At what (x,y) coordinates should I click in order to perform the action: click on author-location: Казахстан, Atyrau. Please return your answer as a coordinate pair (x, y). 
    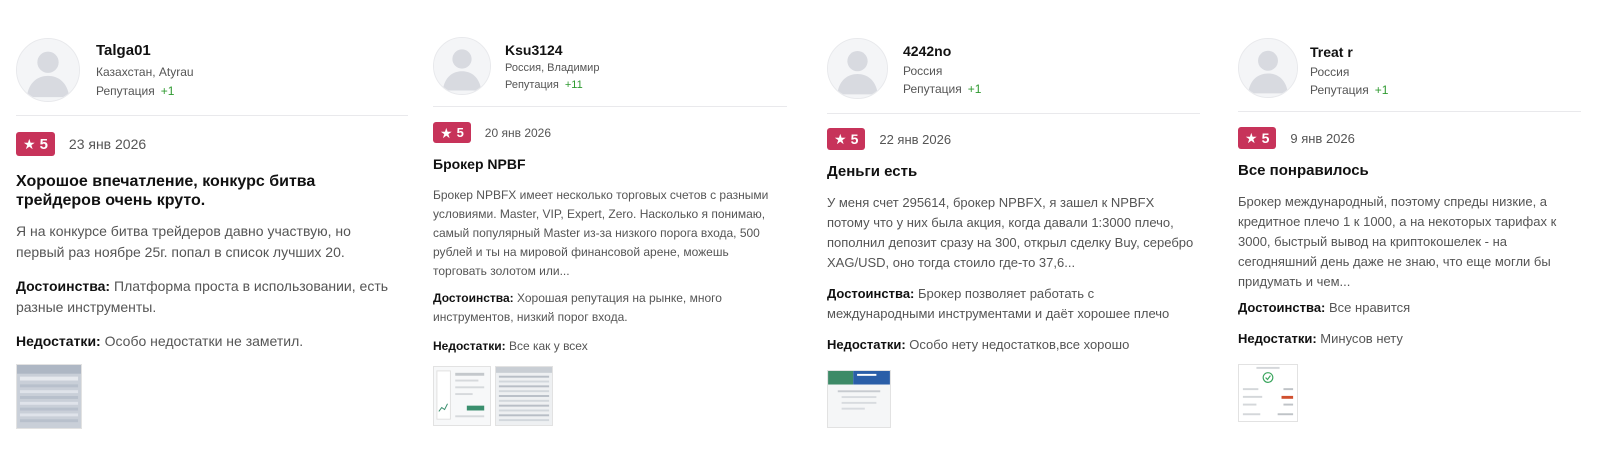
    Looking at the image, I should click on (145, 72).